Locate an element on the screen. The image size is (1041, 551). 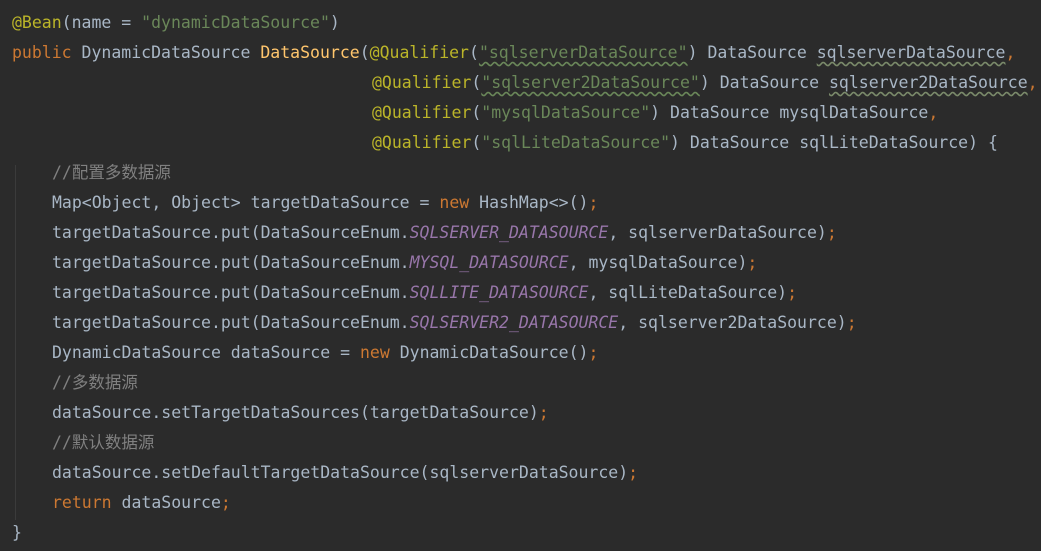
code-comment: //配置多数据源 is located at coordinates (111, 172).